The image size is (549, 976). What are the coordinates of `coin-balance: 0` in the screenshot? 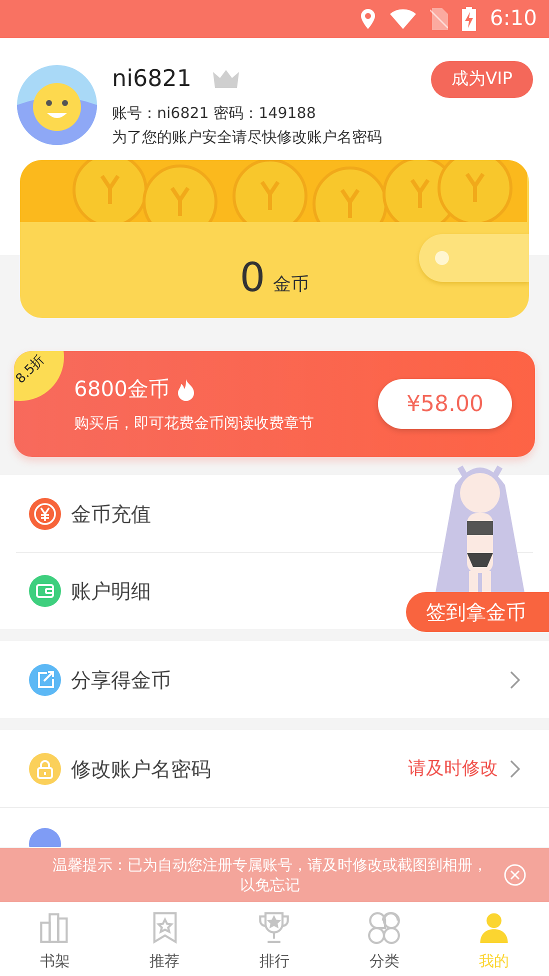 It's located at (253, 278).